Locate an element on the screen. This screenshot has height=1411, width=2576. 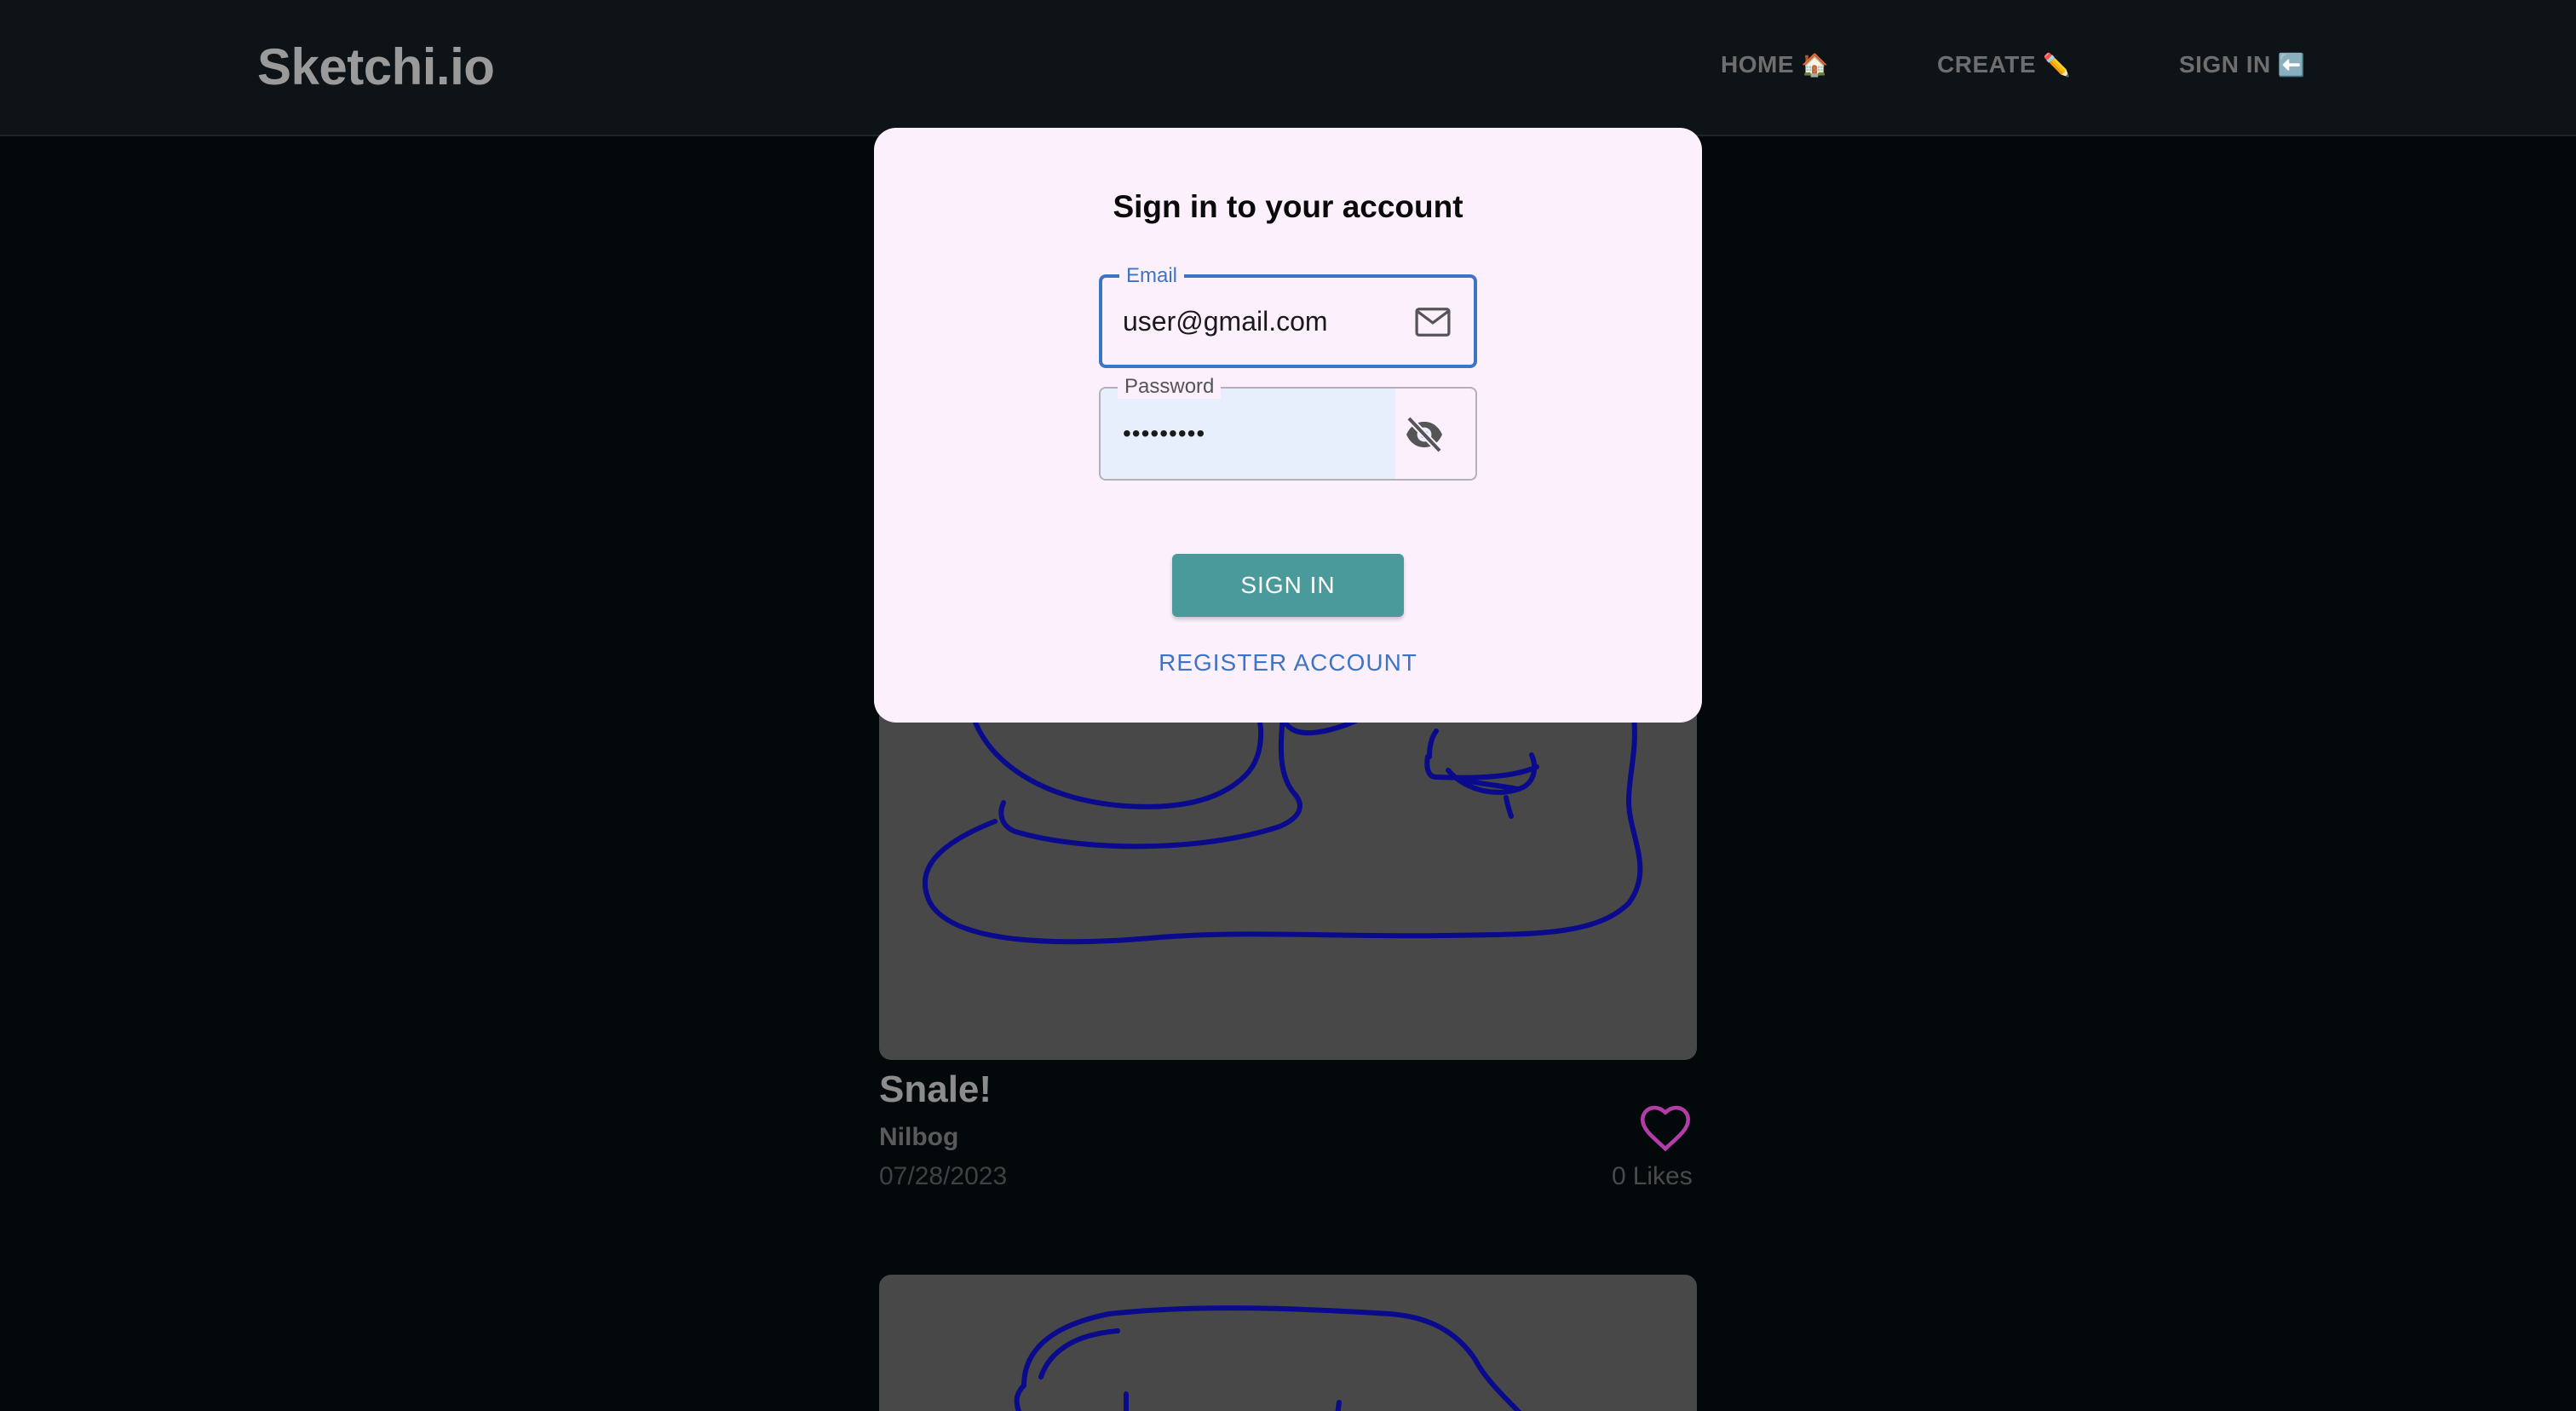
mail-icon is located at coordinates (1433, 322).